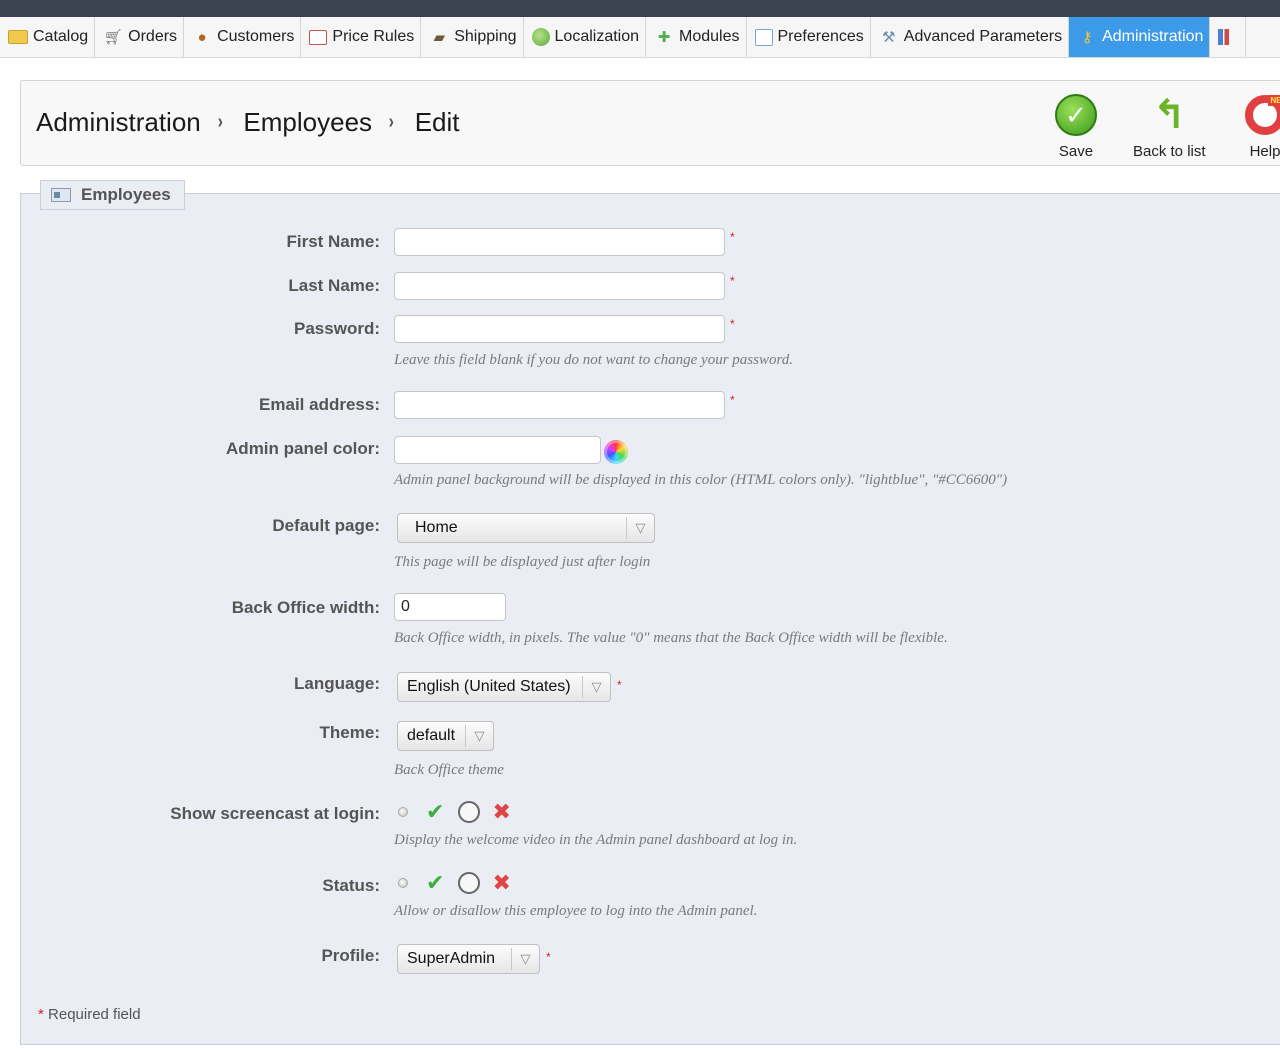  Describe the element at coordinates (559, 242) in the screenshot. I see `first-name-field` at that location.